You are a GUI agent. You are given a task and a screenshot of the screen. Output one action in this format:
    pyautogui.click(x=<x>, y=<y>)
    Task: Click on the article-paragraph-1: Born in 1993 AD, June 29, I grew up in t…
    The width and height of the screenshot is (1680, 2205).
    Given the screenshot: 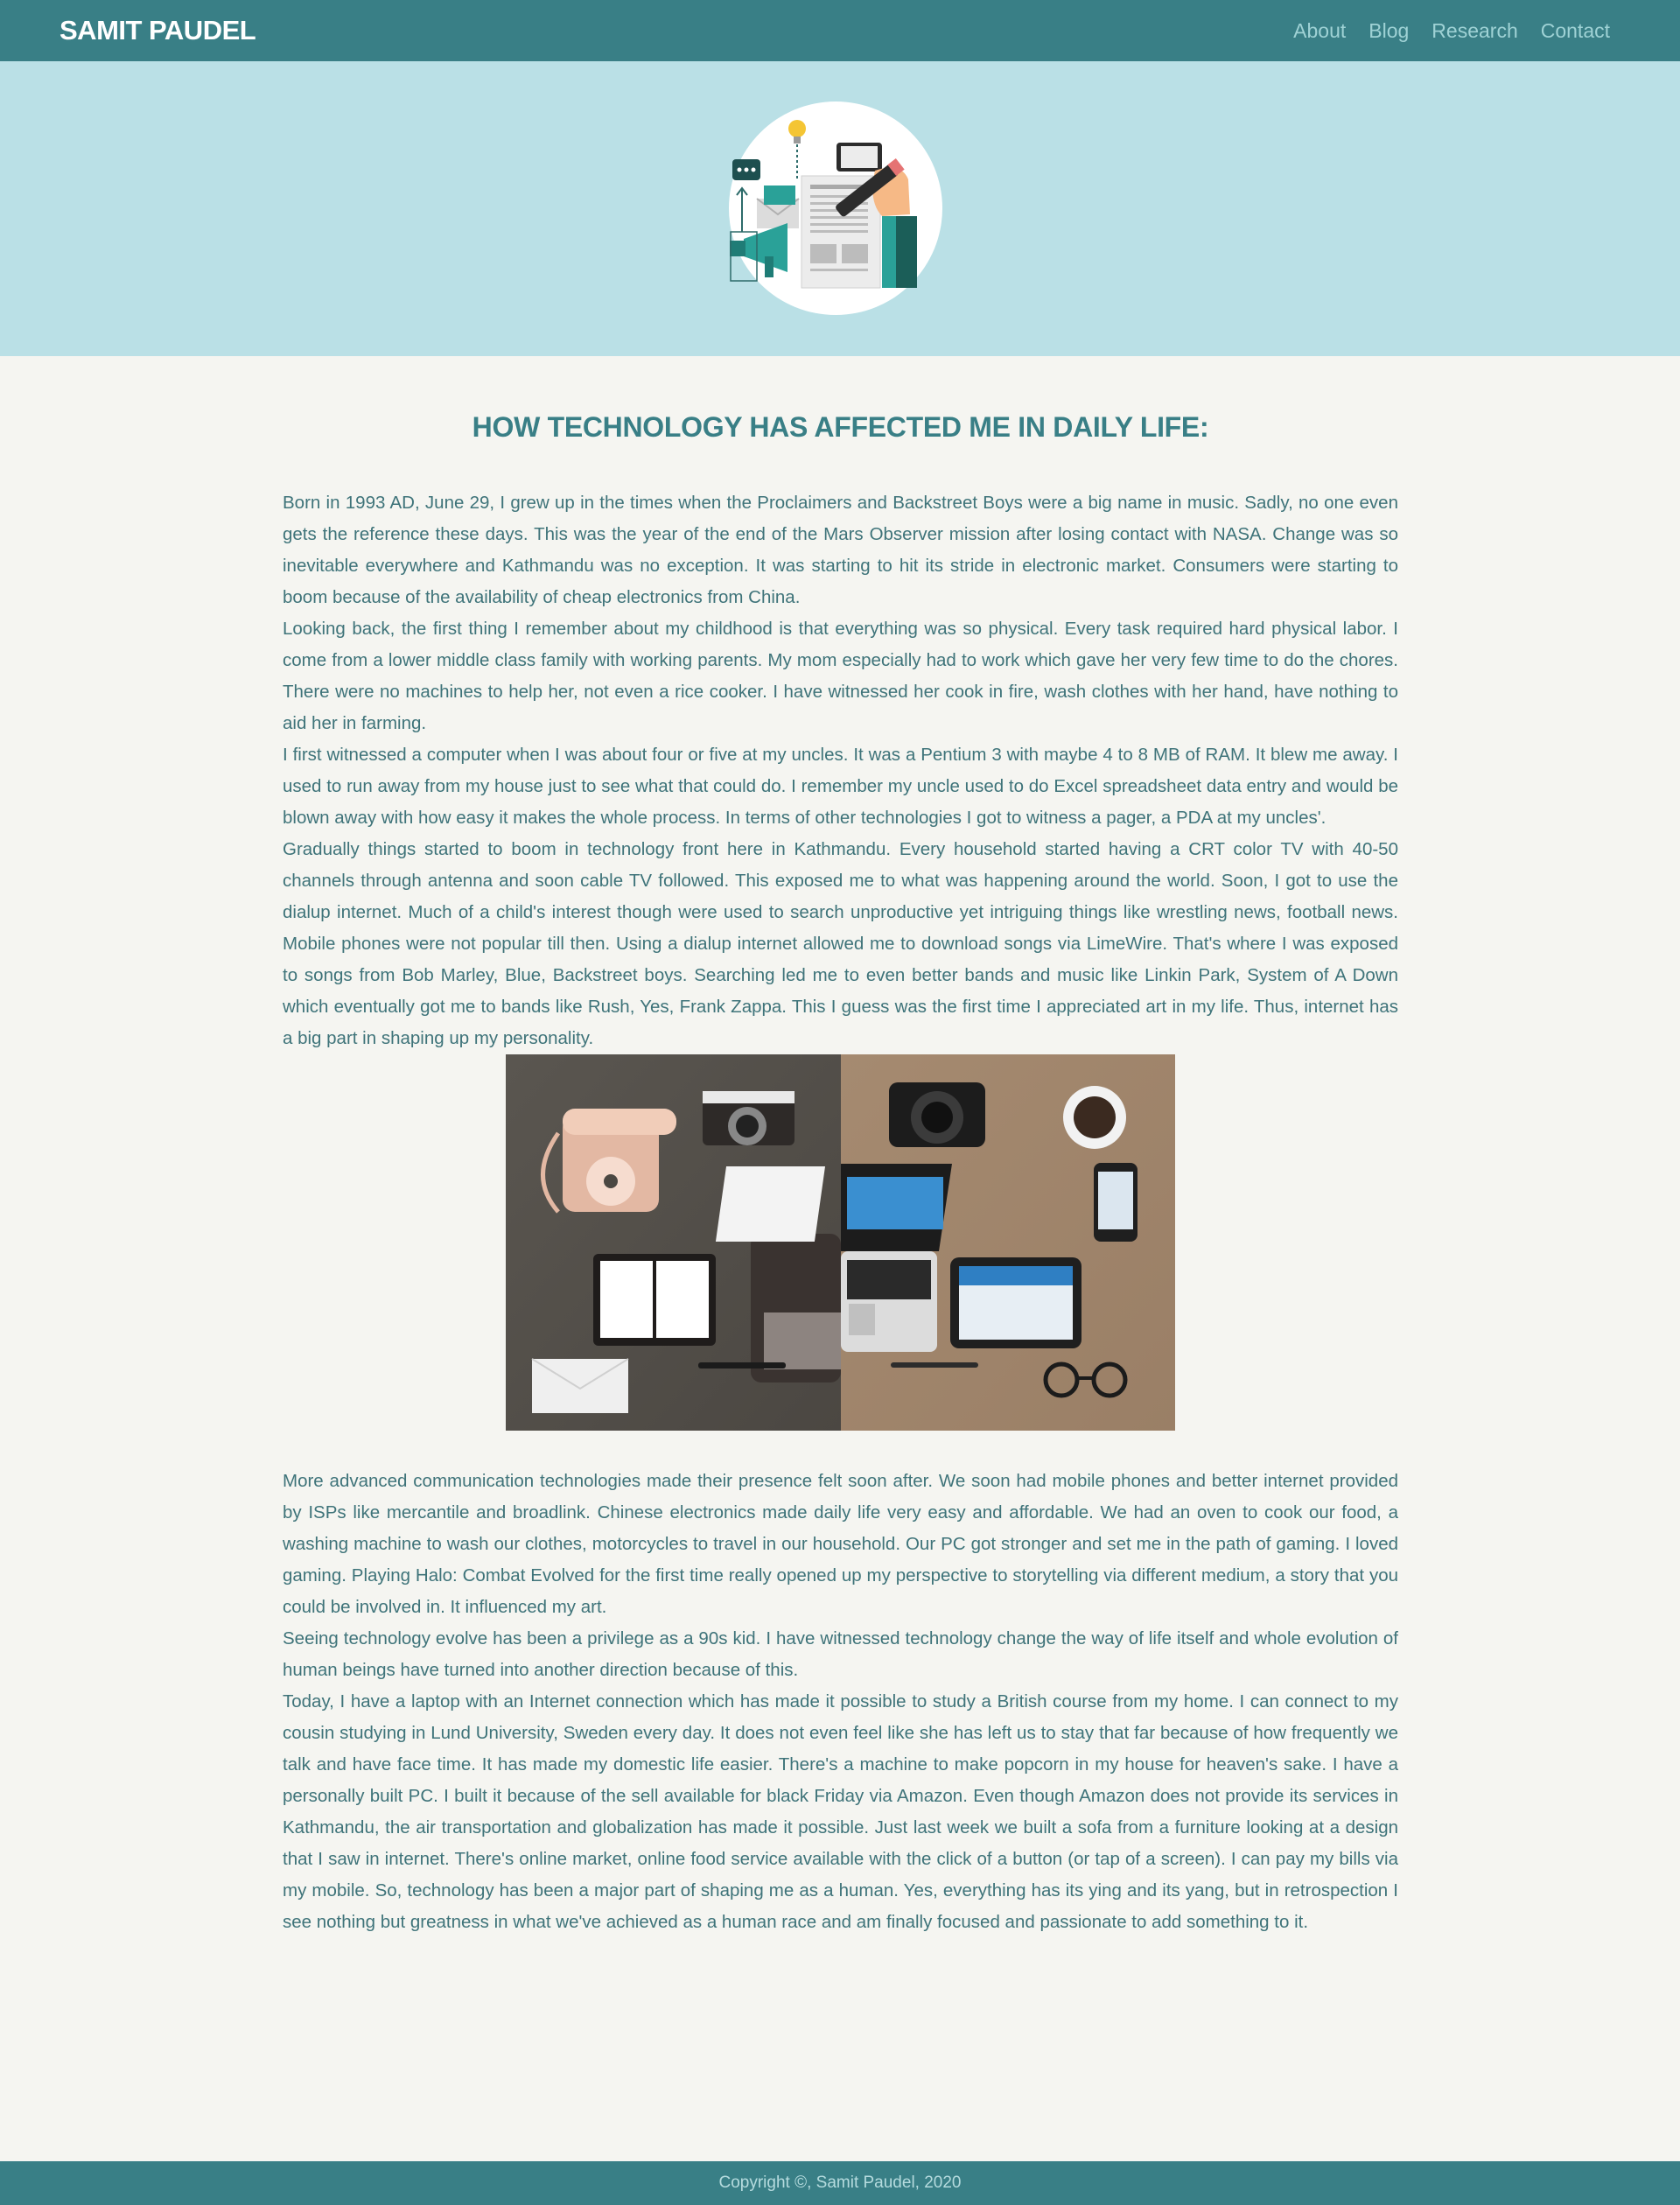 What is the action you would take?
    pyautogui.click(x=840, y=550)
    